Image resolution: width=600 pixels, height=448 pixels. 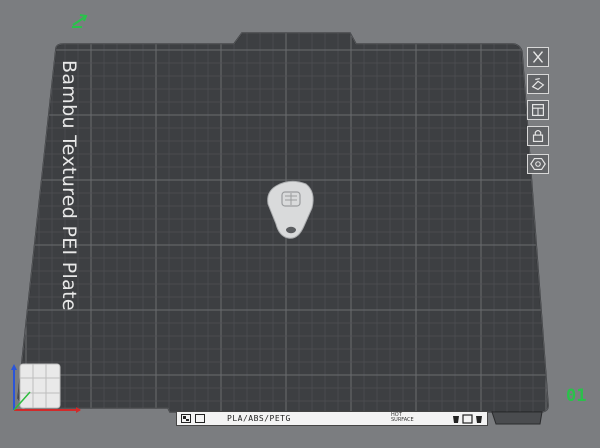 I want to click on auto-orient-button, so click(x=538, y=84).